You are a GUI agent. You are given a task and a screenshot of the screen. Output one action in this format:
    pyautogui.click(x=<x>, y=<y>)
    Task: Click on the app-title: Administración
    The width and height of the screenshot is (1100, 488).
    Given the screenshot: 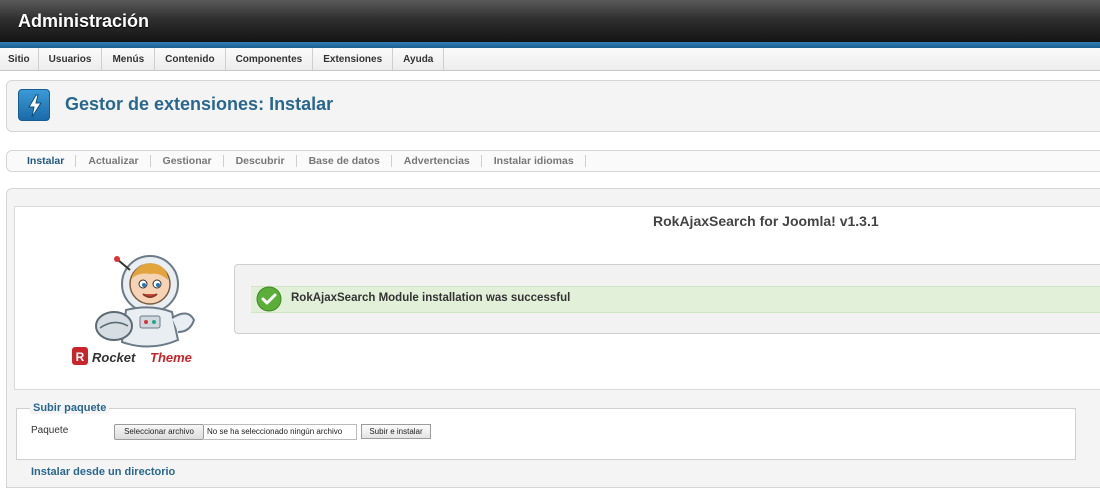 What is the action you would take?
    pyautogui.click(x=84, y=21)
    